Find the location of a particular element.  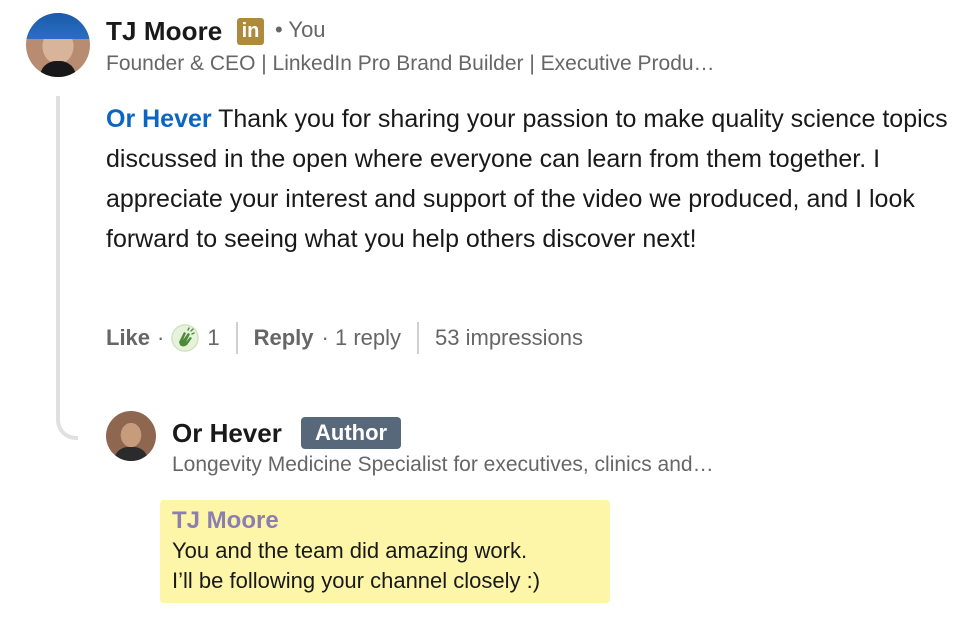

reply-count: · 1 reply is located at coordinates (361, 338).